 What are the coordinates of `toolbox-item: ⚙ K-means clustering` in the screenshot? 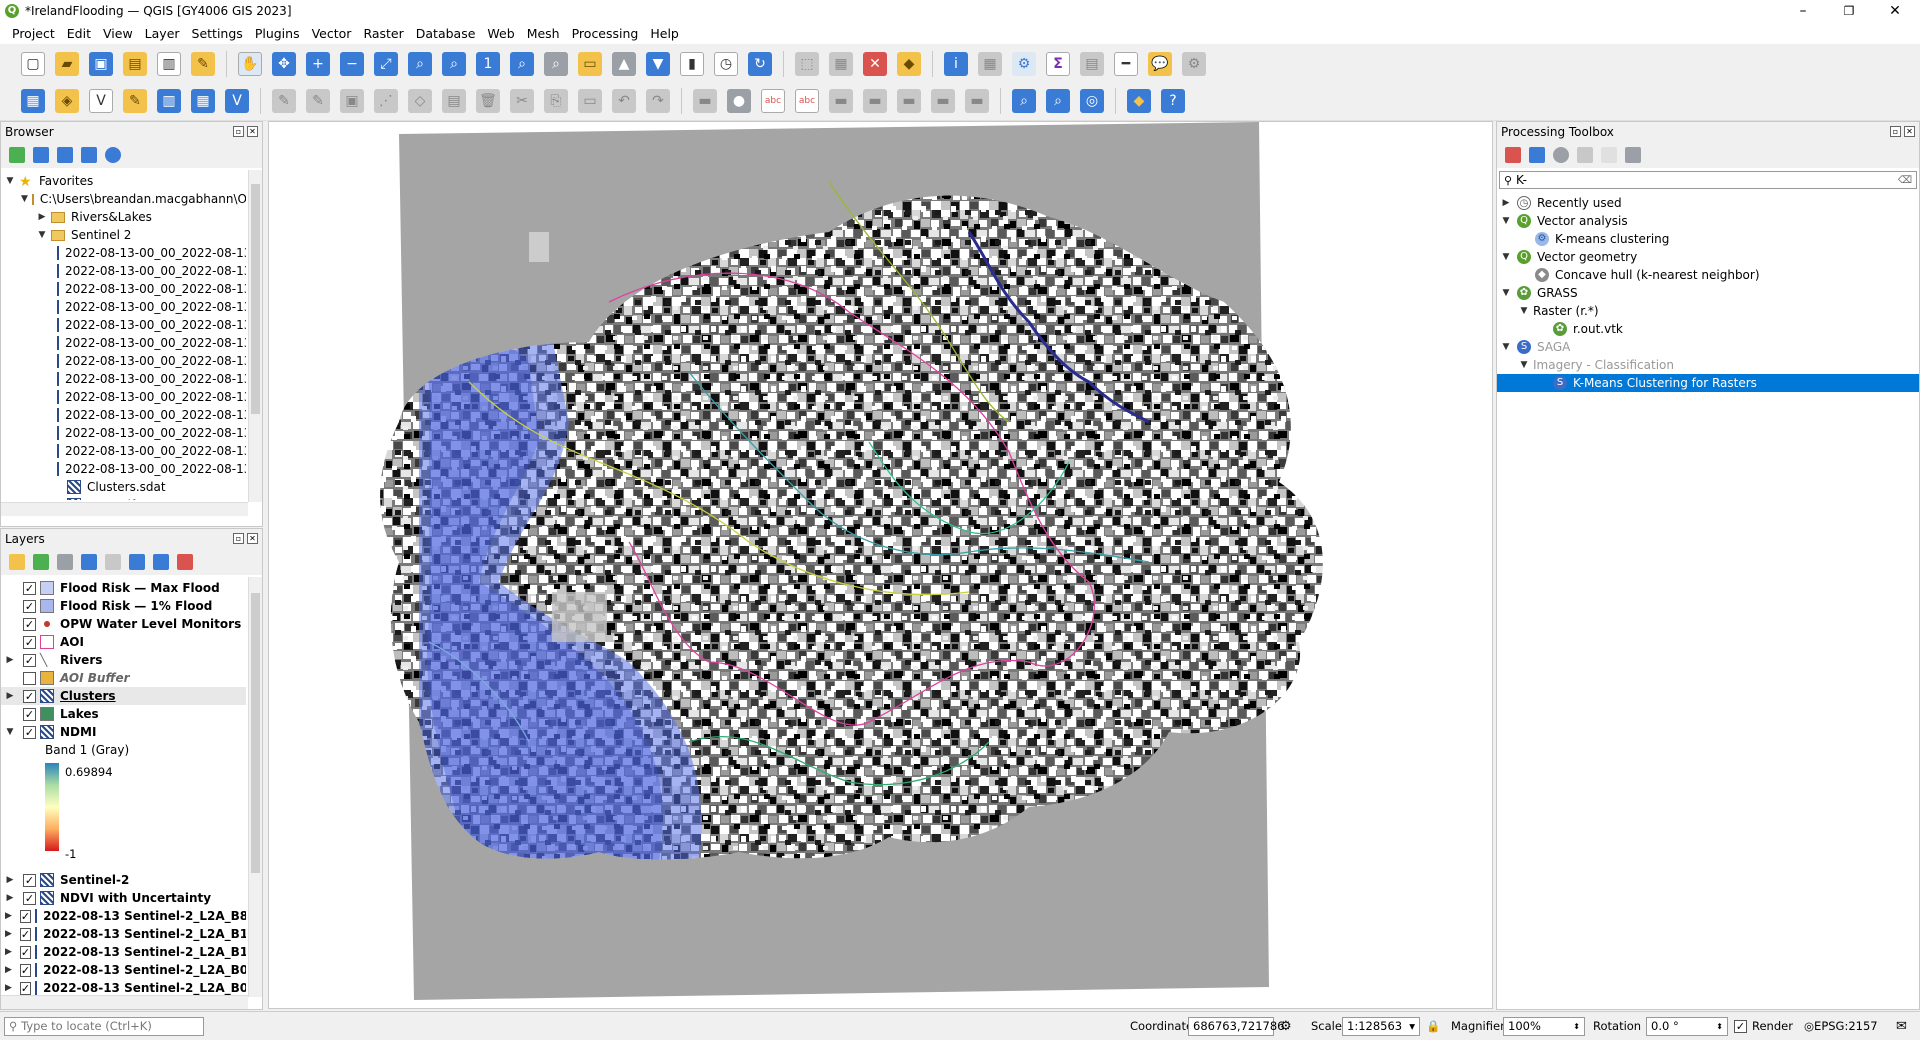 It's located at (1708, 239).